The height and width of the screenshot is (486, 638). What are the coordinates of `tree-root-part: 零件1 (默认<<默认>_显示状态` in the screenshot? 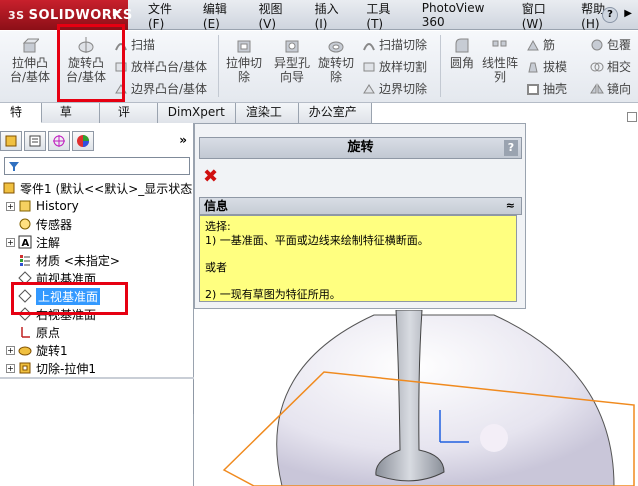 It's located at (97, 188).